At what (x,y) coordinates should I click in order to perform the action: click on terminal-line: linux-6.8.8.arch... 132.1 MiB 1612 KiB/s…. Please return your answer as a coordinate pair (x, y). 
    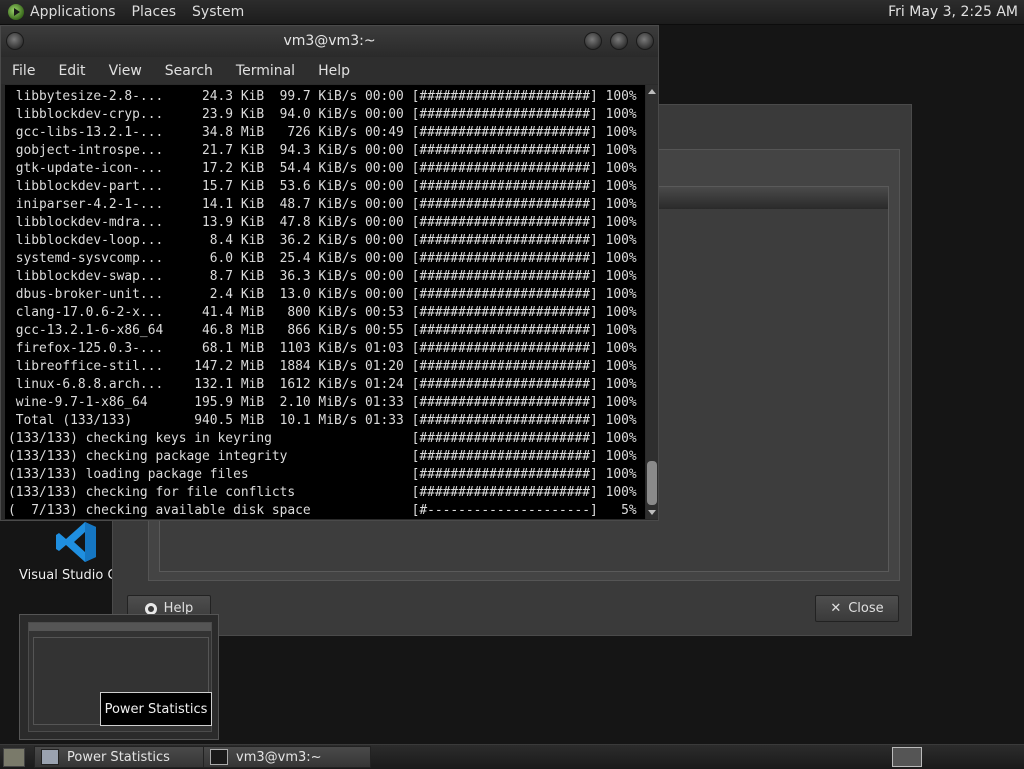
    Looking at the image, I should click on (322, 384).